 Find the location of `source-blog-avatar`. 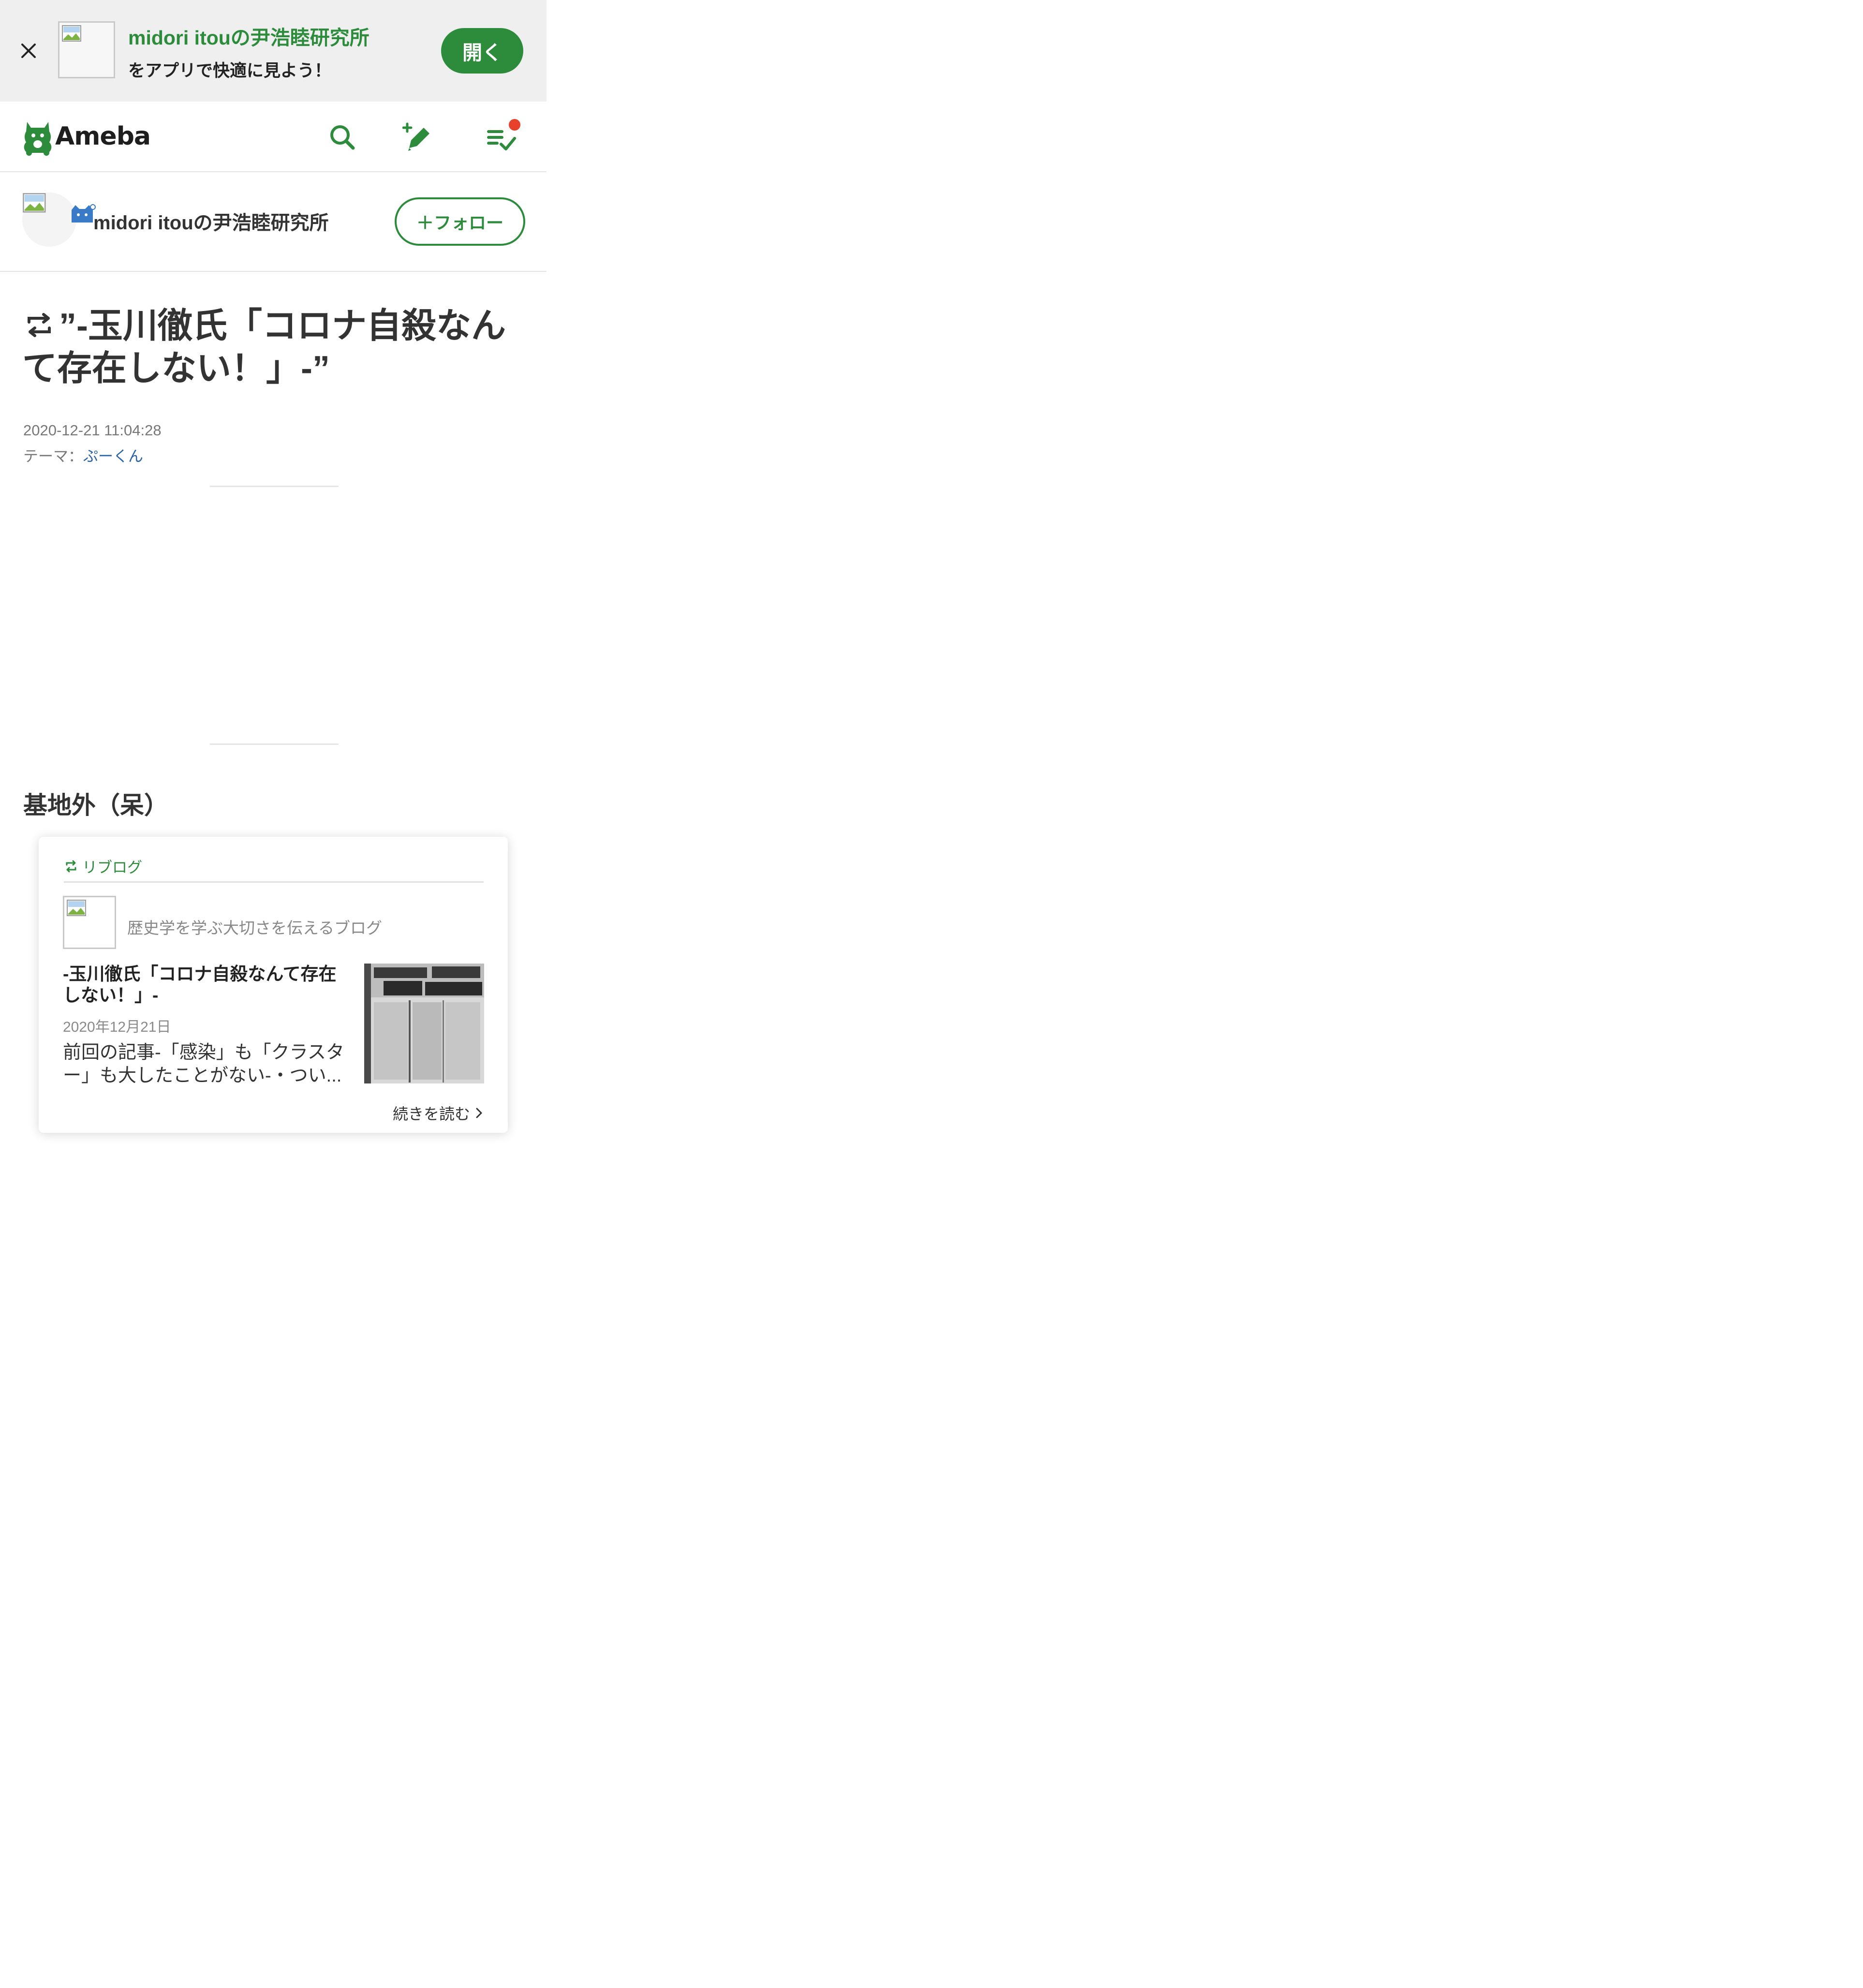

source-blog-avatar is located at coordinates (89, 922).